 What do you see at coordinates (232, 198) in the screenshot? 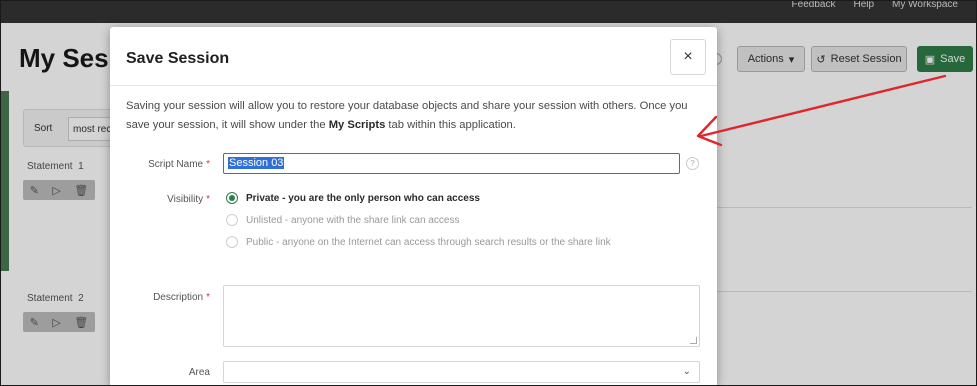
I see `radio-selected-icon` at bounding box center [232, 198].